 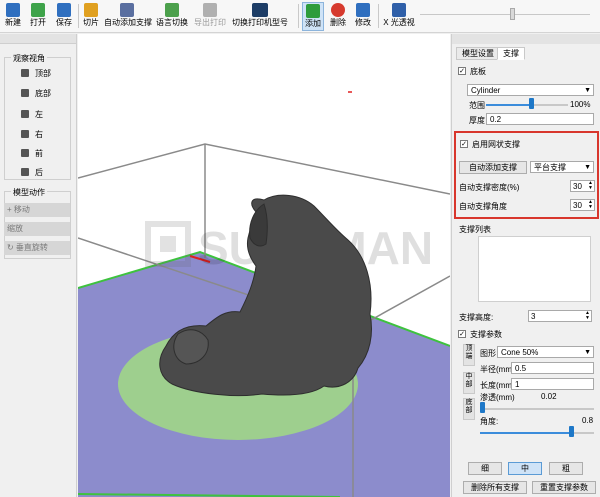 What do you see at coordinates (540, 119) in the screenshot?
I see `thickness-input: 0.2` at bounding box center [540, 119].